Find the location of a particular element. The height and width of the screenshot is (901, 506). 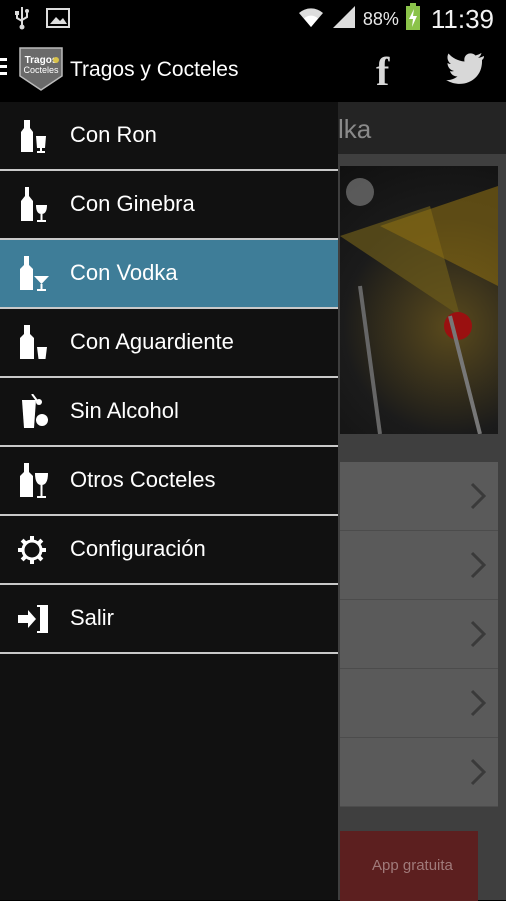

drawer-item-sin-alcohol: Sin Alcohol is located at coordinates (169, 412).